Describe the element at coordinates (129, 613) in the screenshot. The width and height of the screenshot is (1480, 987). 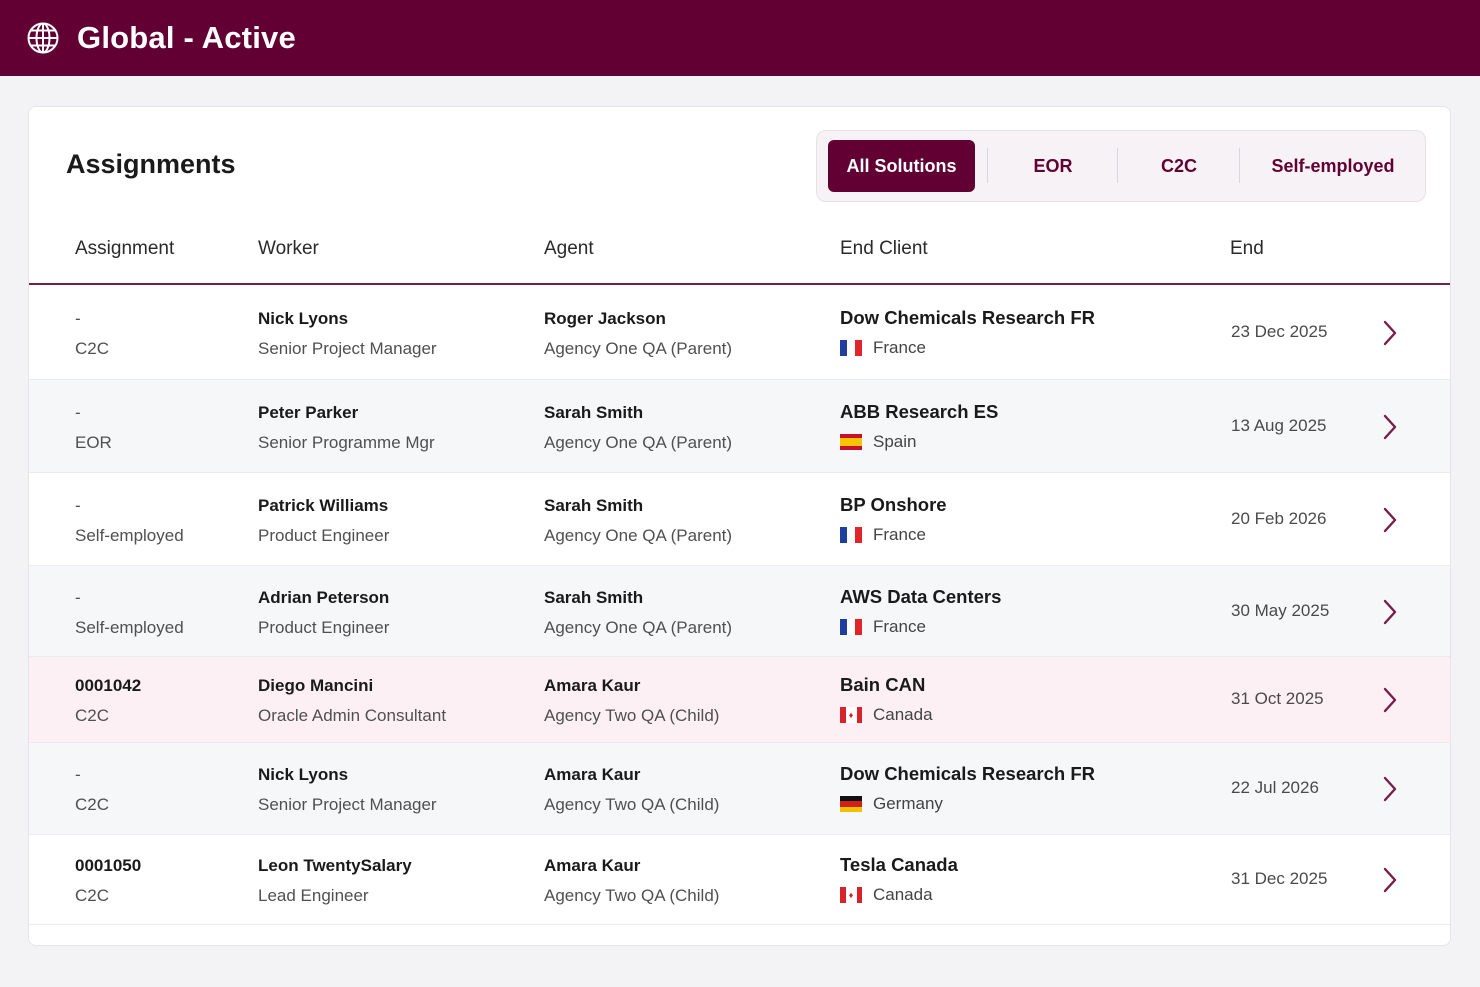
I see `assignment-cell: - Self-employed` at that location.